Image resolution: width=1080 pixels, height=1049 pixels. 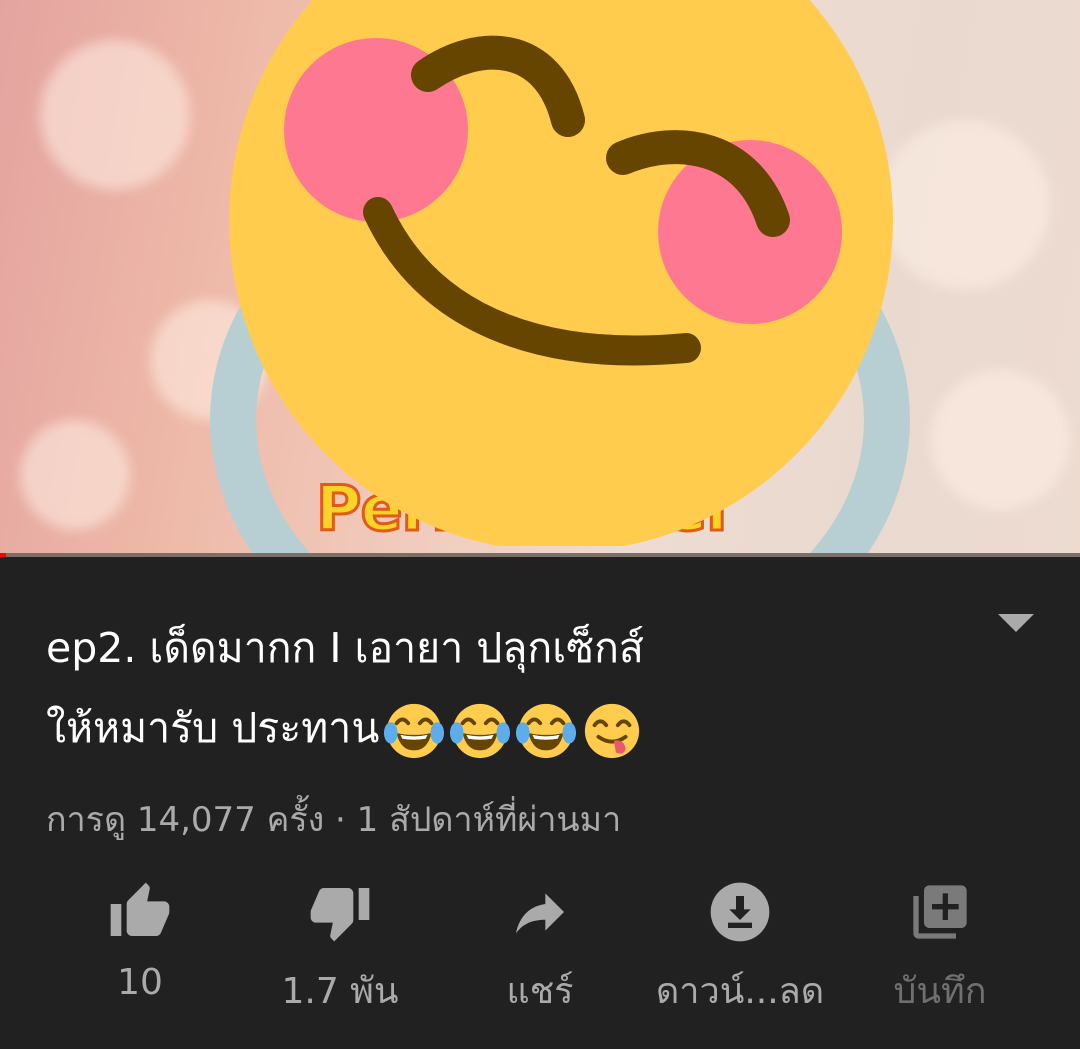 I want to click on download-button: ดาวน์...ลด, so click(x=740, y=944).